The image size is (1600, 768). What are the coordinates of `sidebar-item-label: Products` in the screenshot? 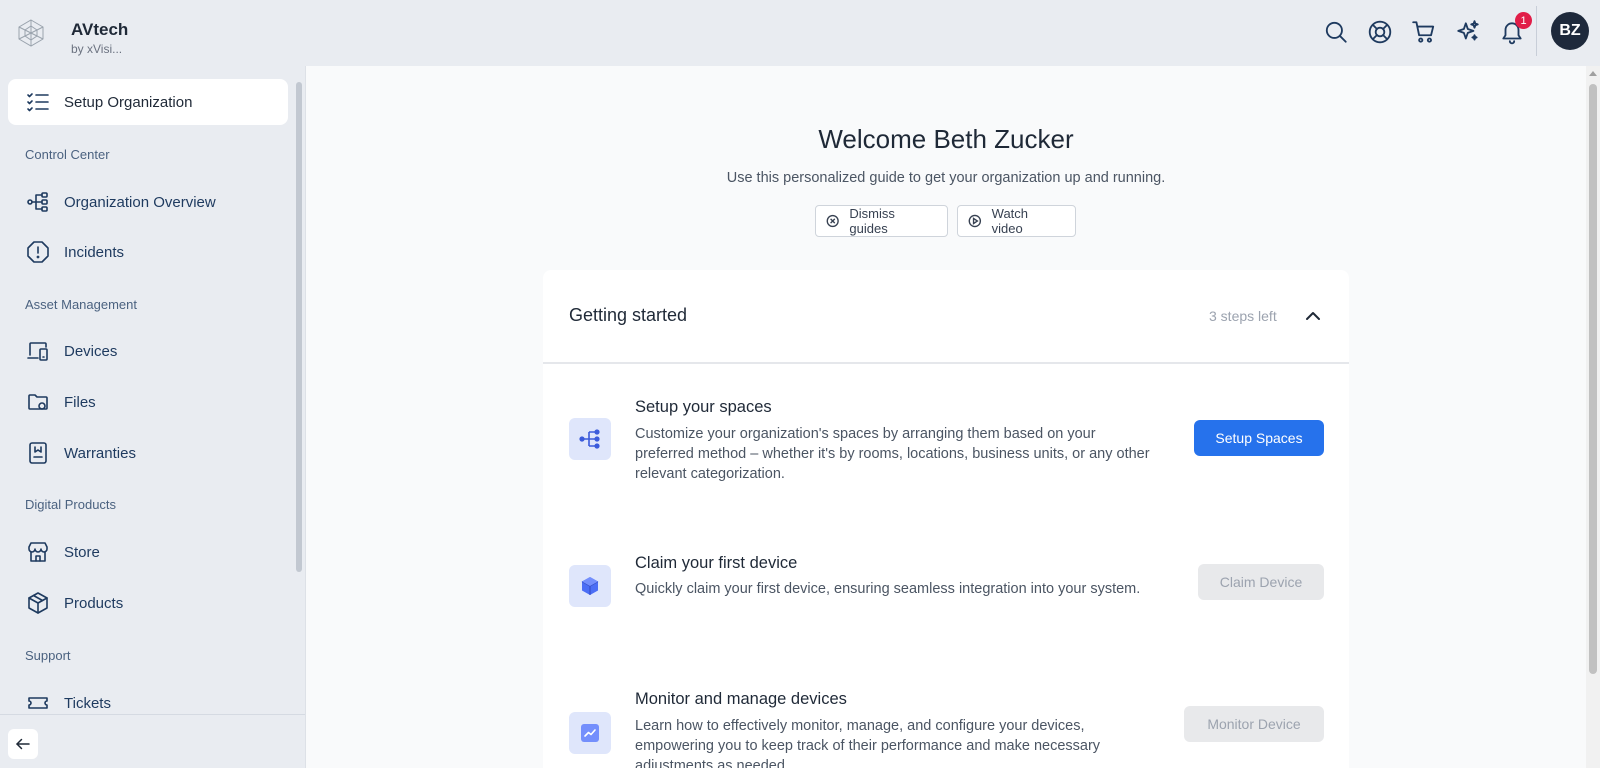 It's located at (94, 603).